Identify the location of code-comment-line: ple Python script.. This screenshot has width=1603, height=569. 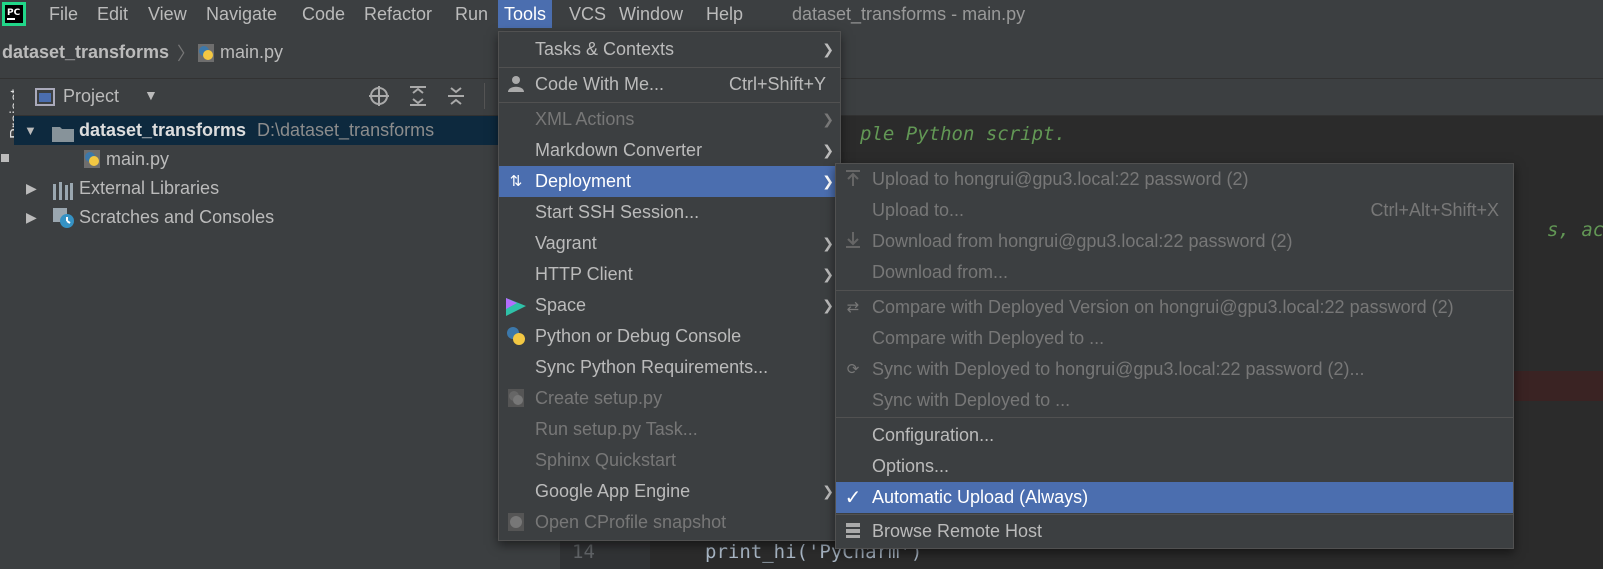
(963, 134).